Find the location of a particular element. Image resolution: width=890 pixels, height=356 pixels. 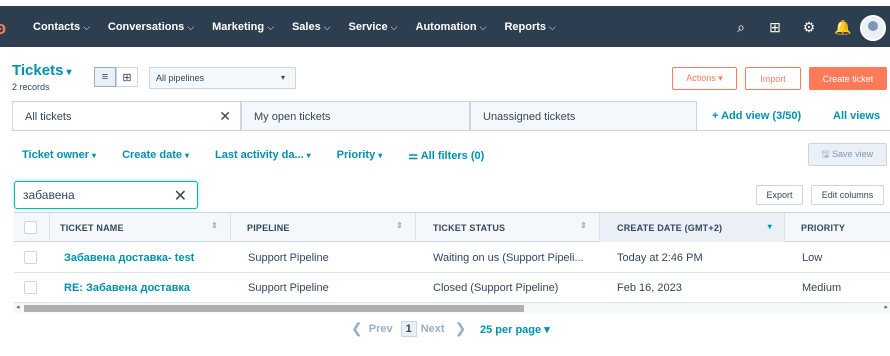

filter-priority: Priority ▾ is located at coordinates (360, 155).